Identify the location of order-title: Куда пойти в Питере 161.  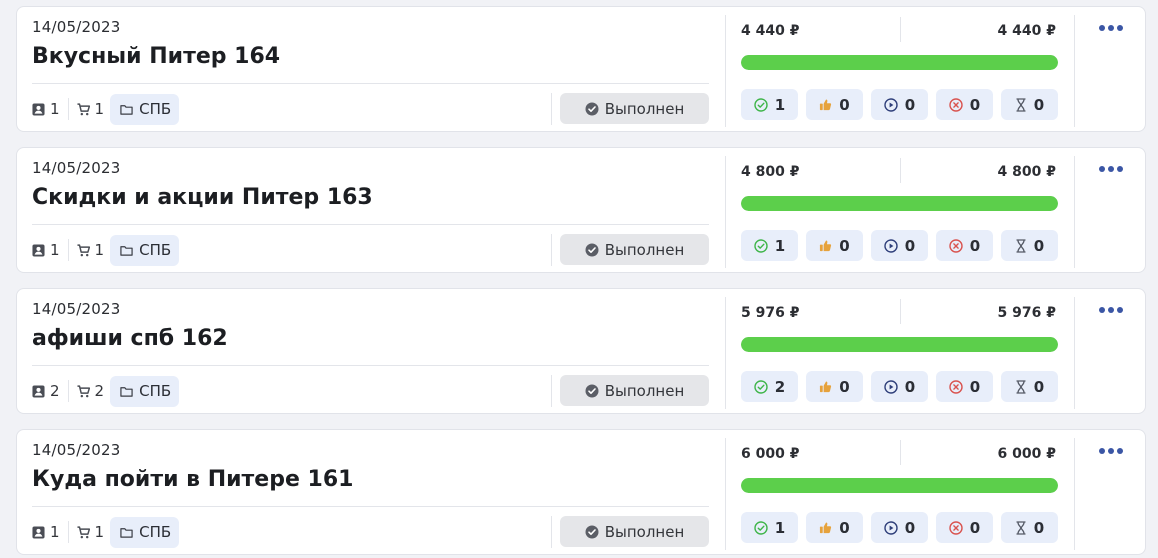
(192, 479).